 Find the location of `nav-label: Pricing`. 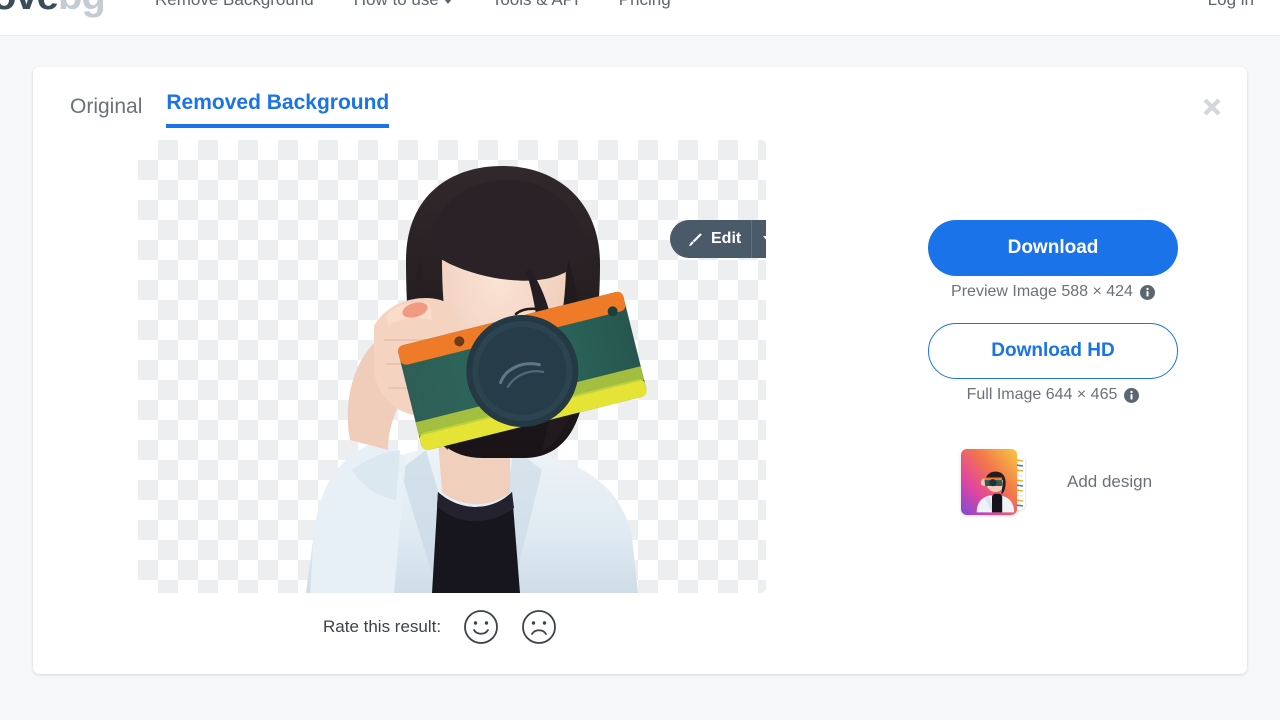

nav-label: Pricing is located at coordinates (645, 5).